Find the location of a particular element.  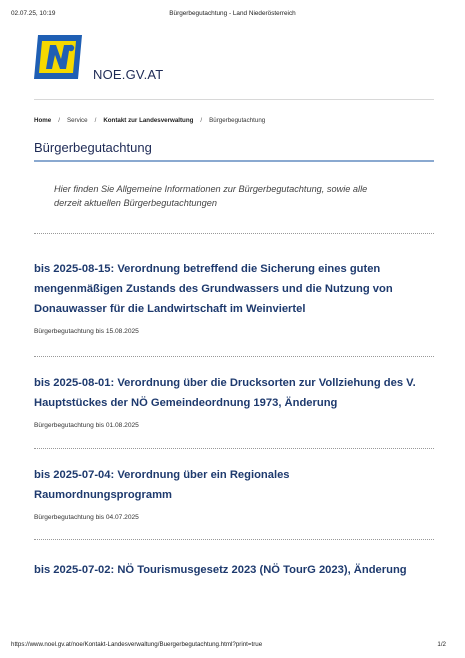

breadcrumb-current: Bürgerbegutachtung is located at coordinates (237, 120).